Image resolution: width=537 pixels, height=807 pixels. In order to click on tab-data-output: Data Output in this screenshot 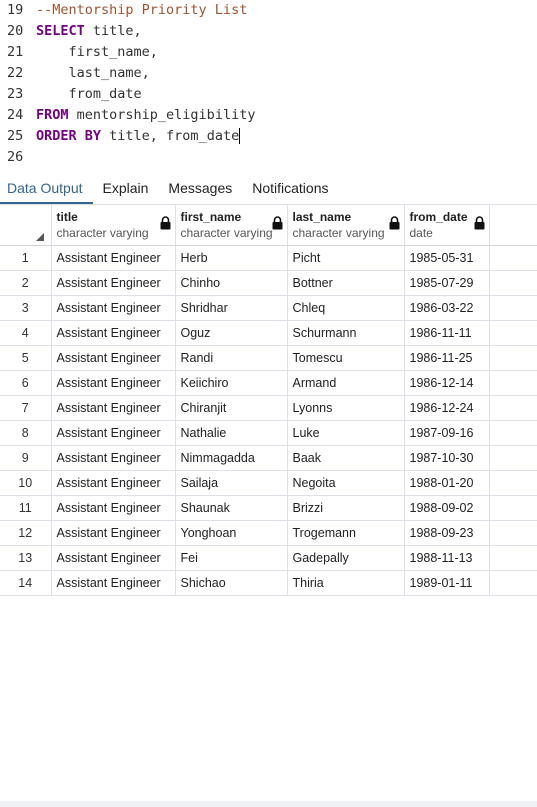, I will do `click(46, 189)`.